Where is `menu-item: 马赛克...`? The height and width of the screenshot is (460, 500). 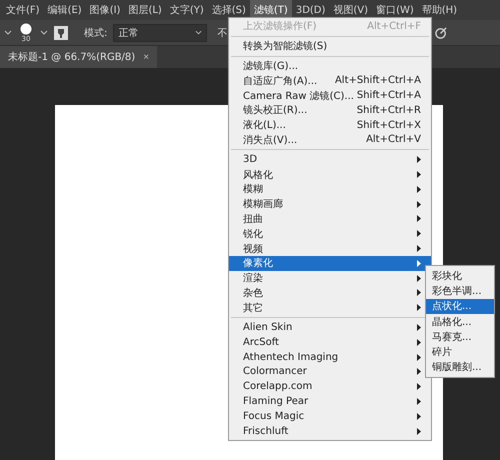 menu-item: 马赛克... is located at coordinates (460, 336).